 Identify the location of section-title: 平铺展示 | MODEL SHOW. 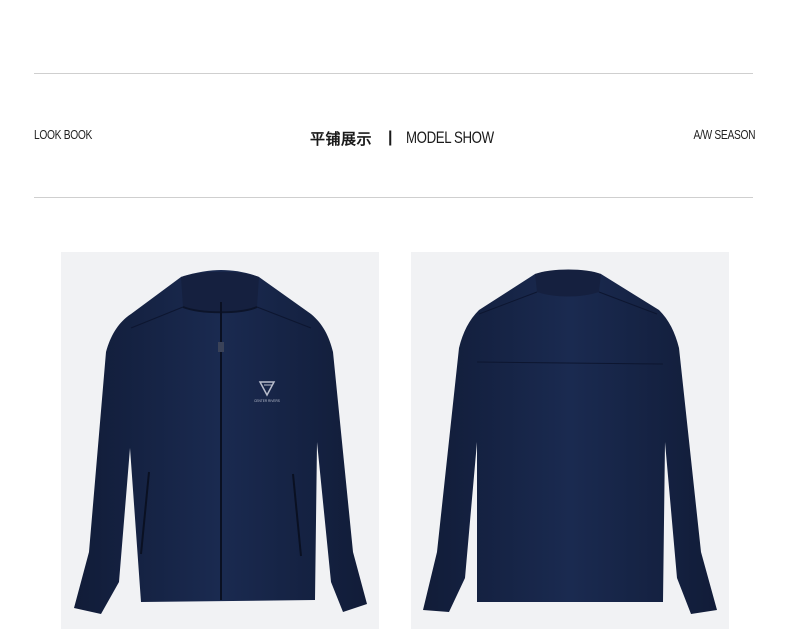
(414, 138).